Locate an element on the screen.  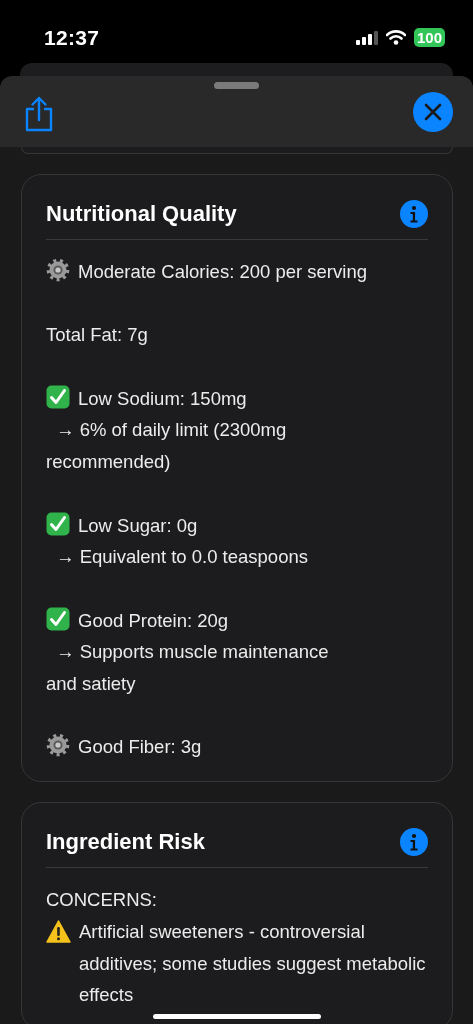
nutrient-text: Moderate Calories: 200 per serving is located at coordinates (222, 271).